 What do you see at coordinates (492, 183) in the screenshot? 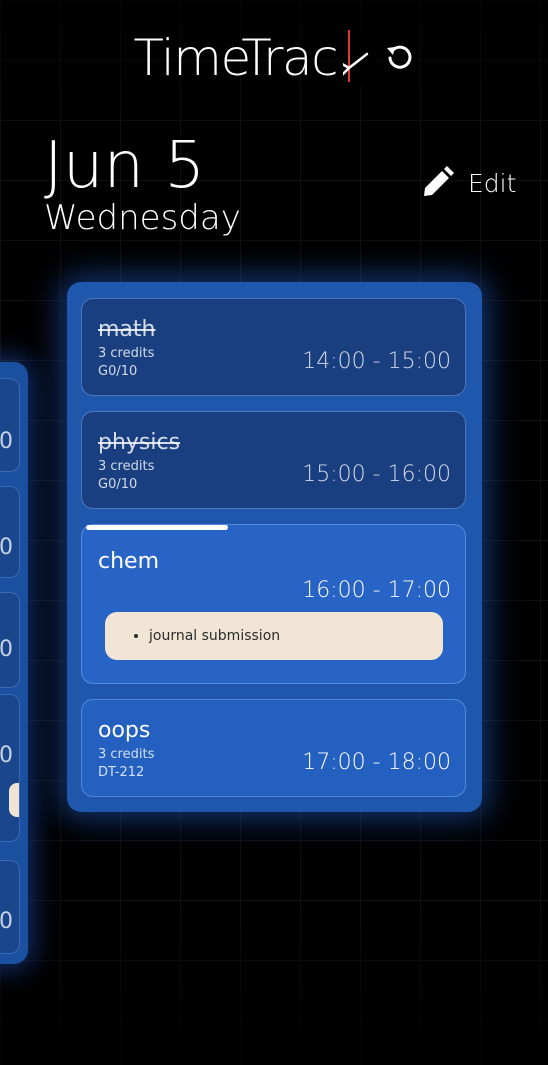
I see `edit-label: Edit` at bounding box center [492, 183].